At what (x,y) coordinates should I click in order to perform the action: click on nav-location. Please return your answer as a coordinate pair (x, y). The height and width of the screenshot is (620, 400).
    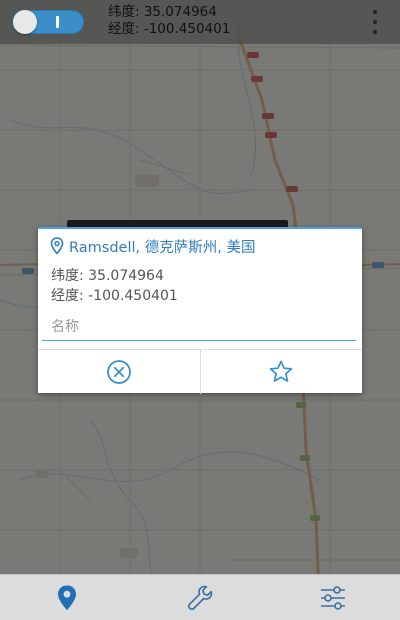
    Looking at the image, I should click on (66, 597).